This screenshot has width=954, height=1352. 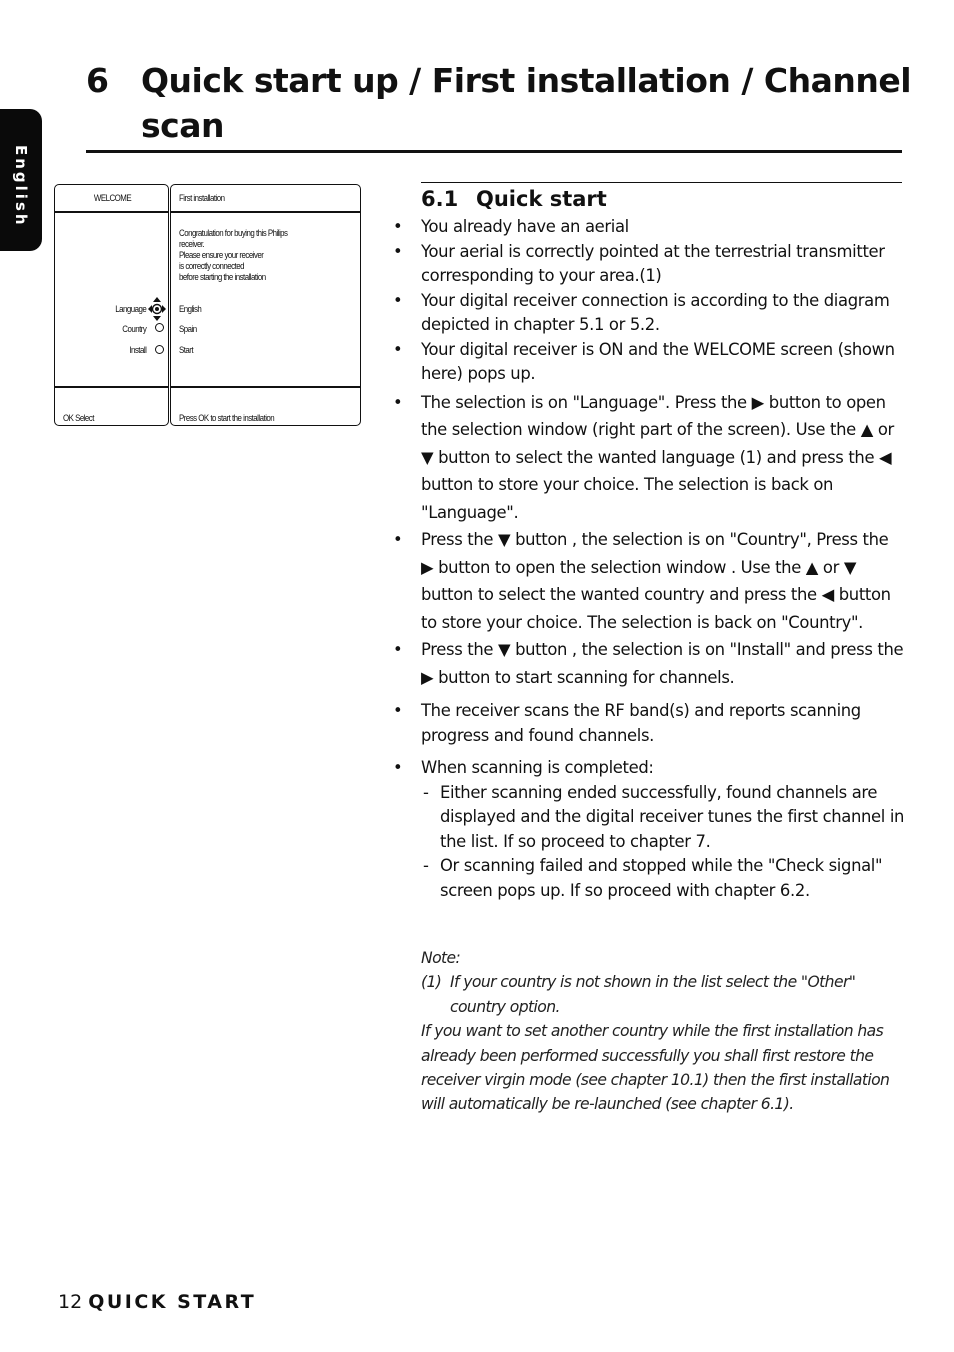 What do you see at coordinates (130, 309) in the screenshot?
I see `menu-label-language: Language` at bounding box center [130, 309].